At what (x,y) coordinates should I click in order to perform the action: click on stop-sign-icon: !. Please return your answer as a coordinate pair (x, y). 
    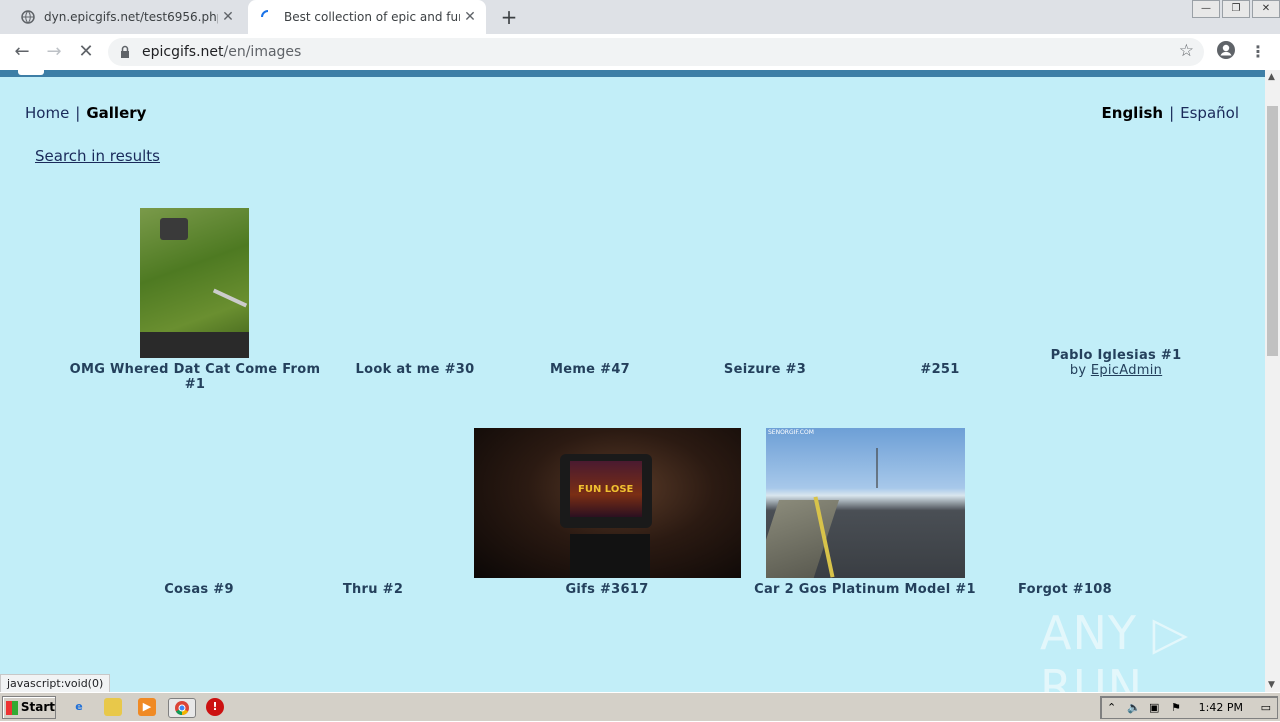
    Looking at the image, I should click on (215, 707).